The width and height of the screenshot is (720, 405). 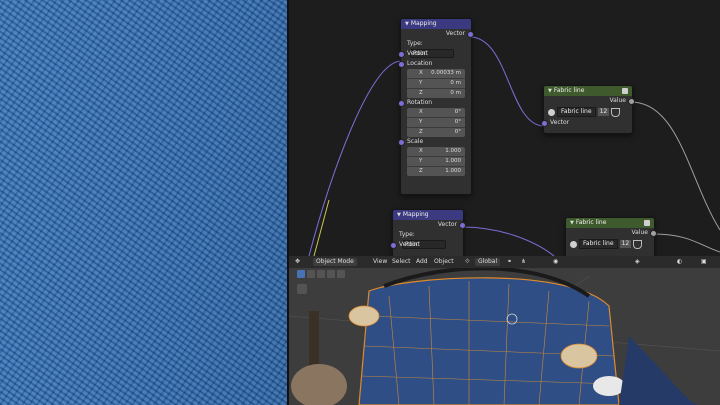 What do you see at coordinates (610, 244) in the screenshot?
I see `group-selector-2: Fabric line 12` at bounding box center [610, 244].